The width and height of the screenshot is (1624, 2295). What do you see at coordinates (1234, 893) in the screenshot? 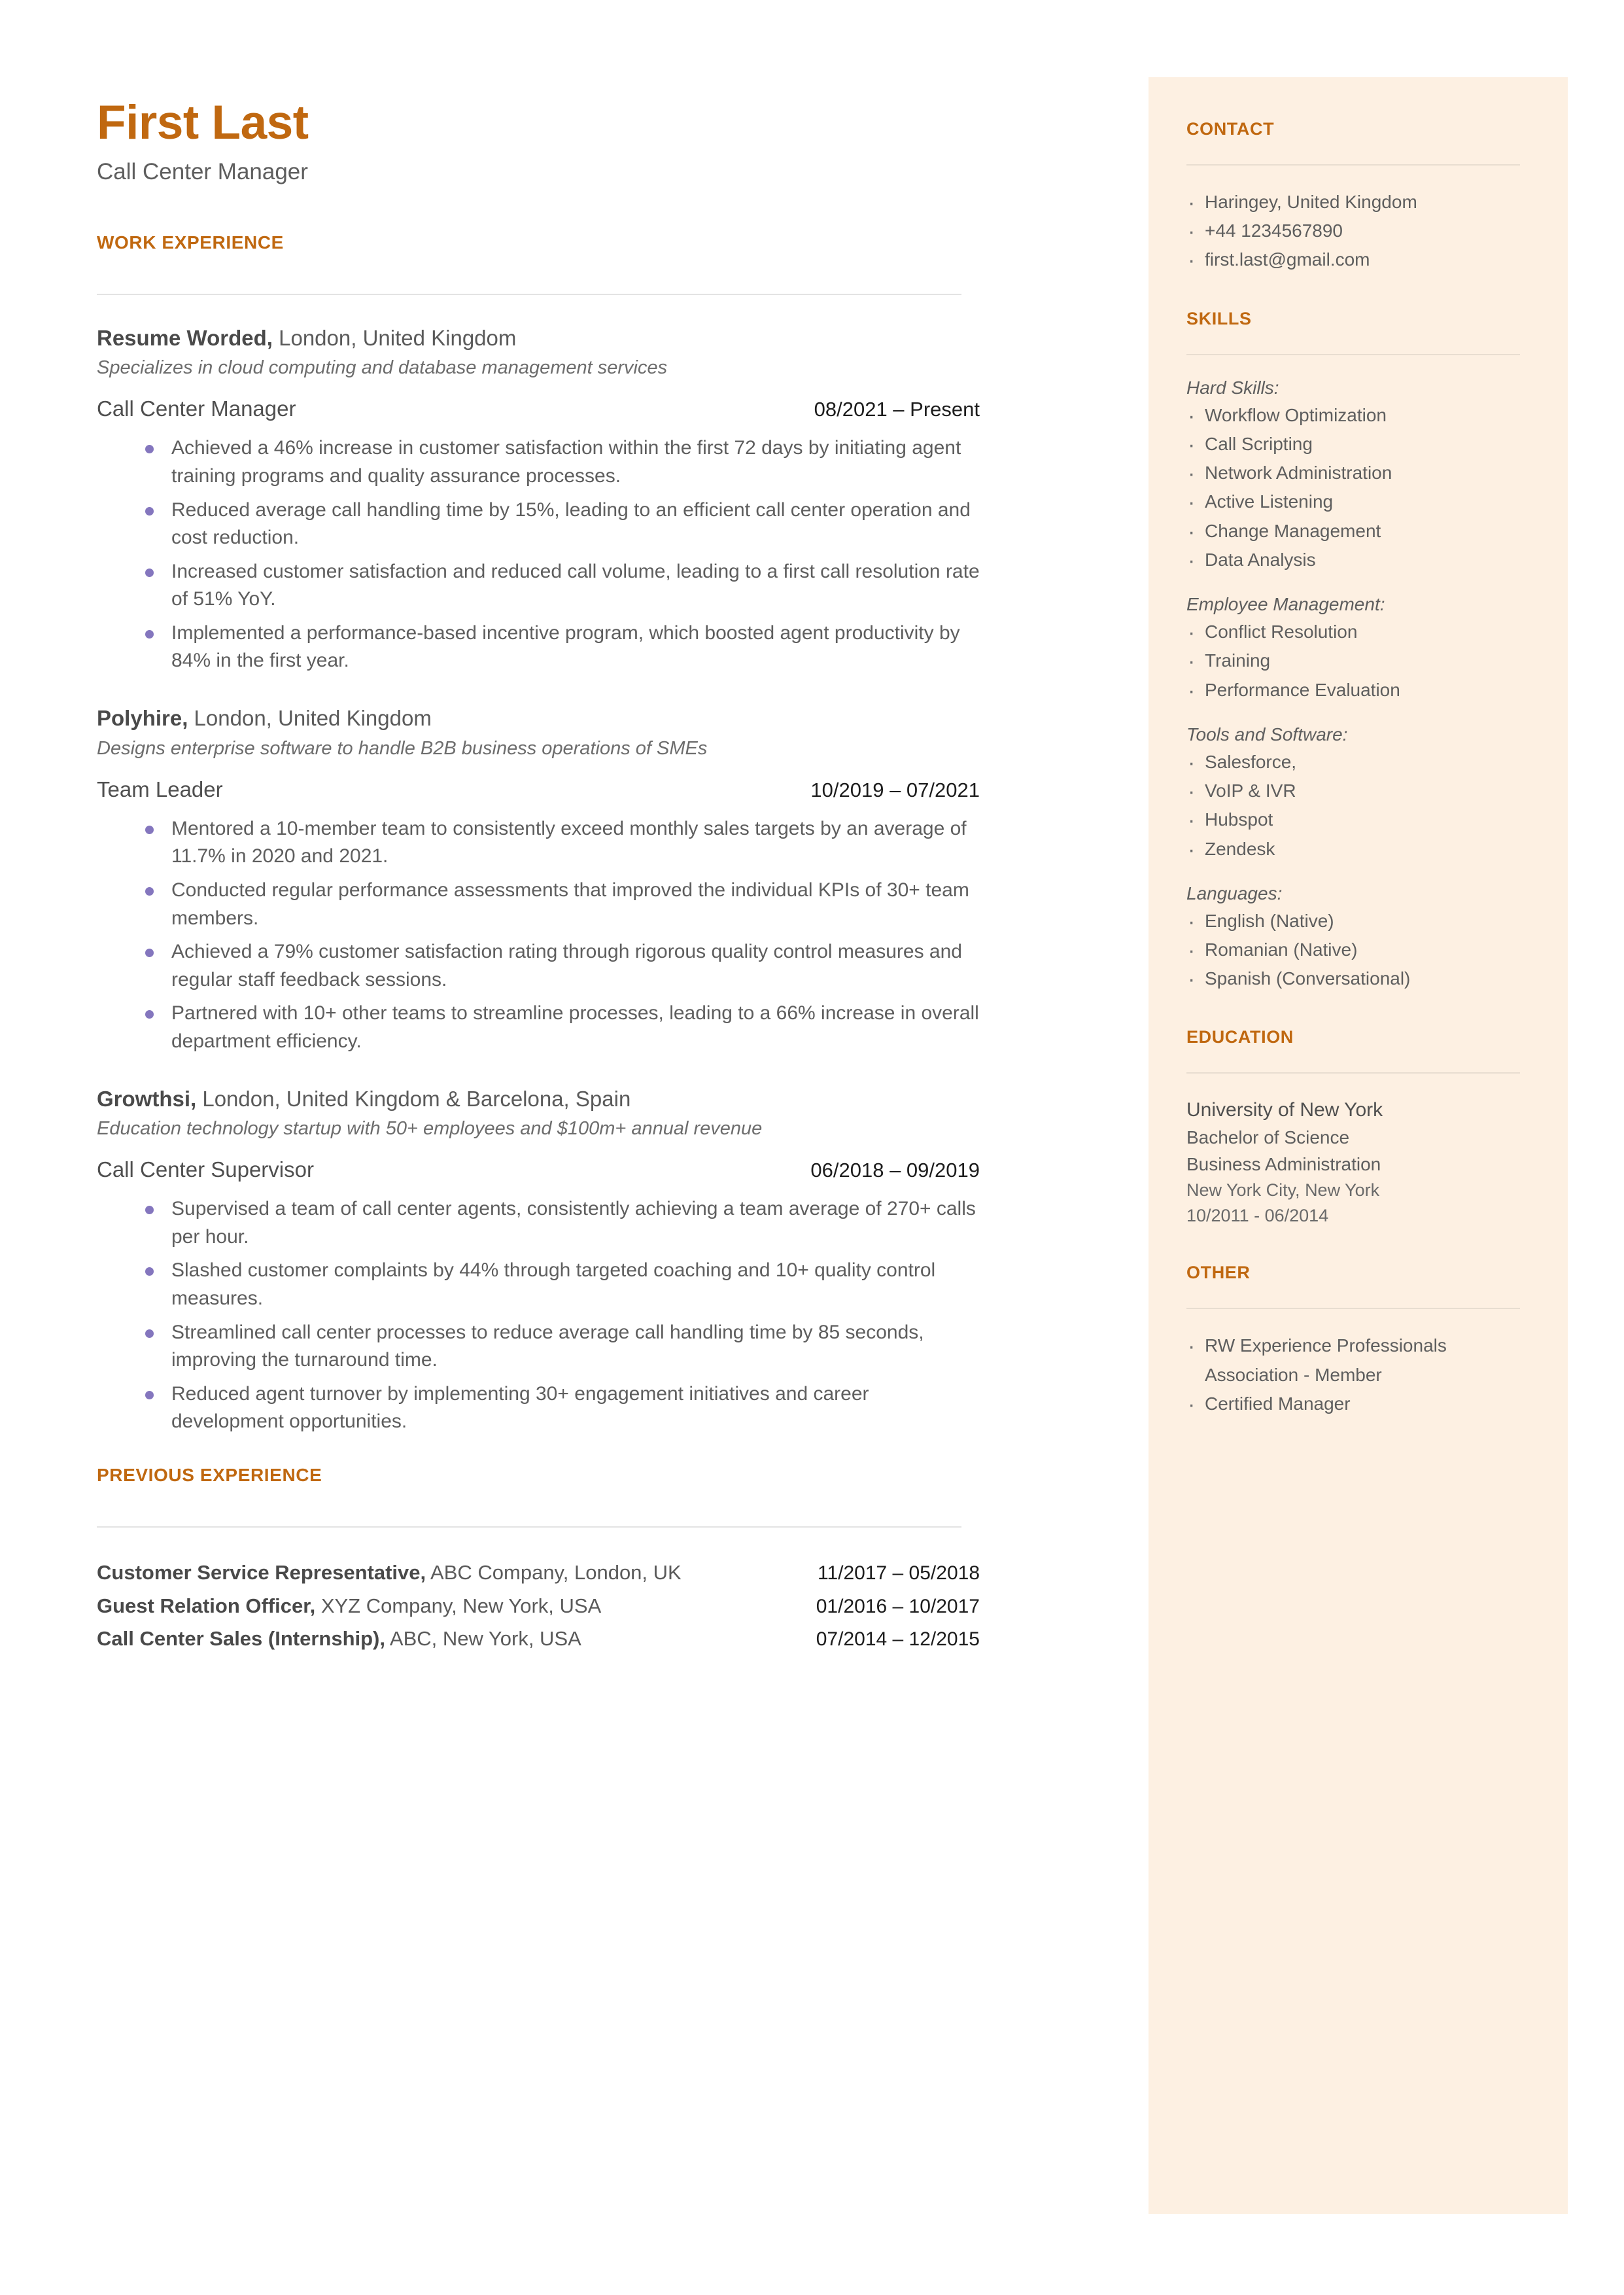
I see `skills-group-label-languages: Languages:` at bounding box center [1234, 893].